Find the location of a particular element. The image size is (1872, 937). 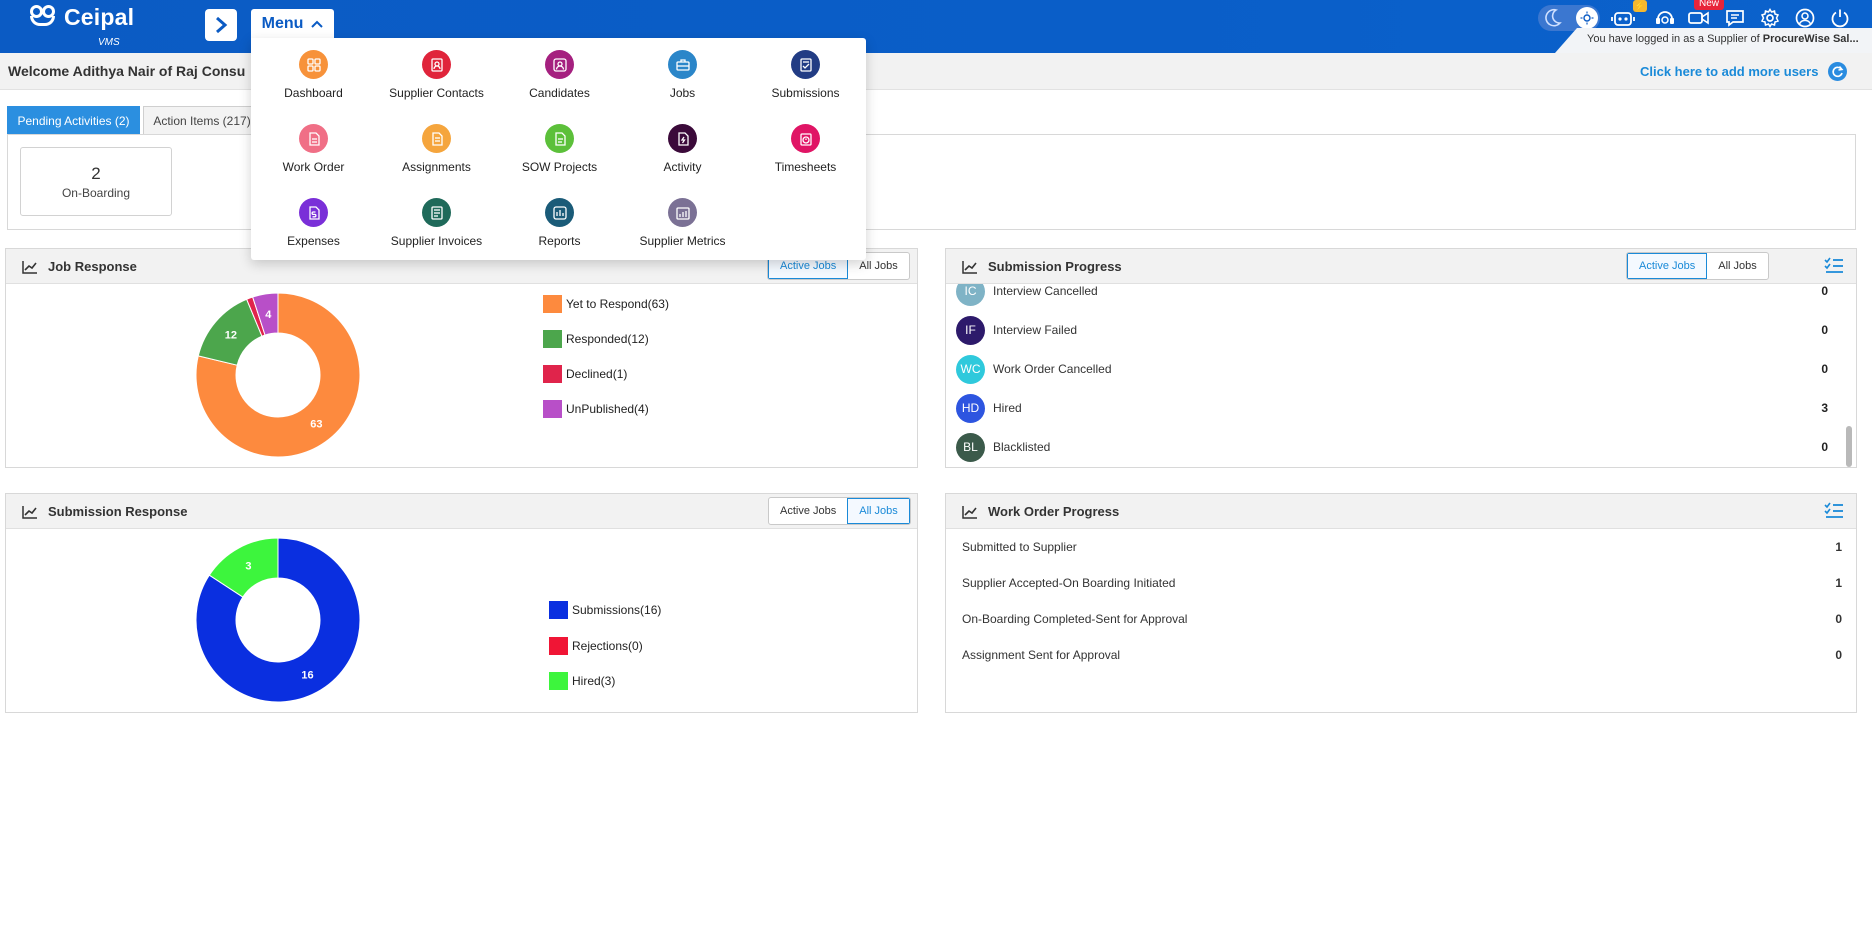

menu-item-dashboard: Dashboard is located at coordinates (313, 75).